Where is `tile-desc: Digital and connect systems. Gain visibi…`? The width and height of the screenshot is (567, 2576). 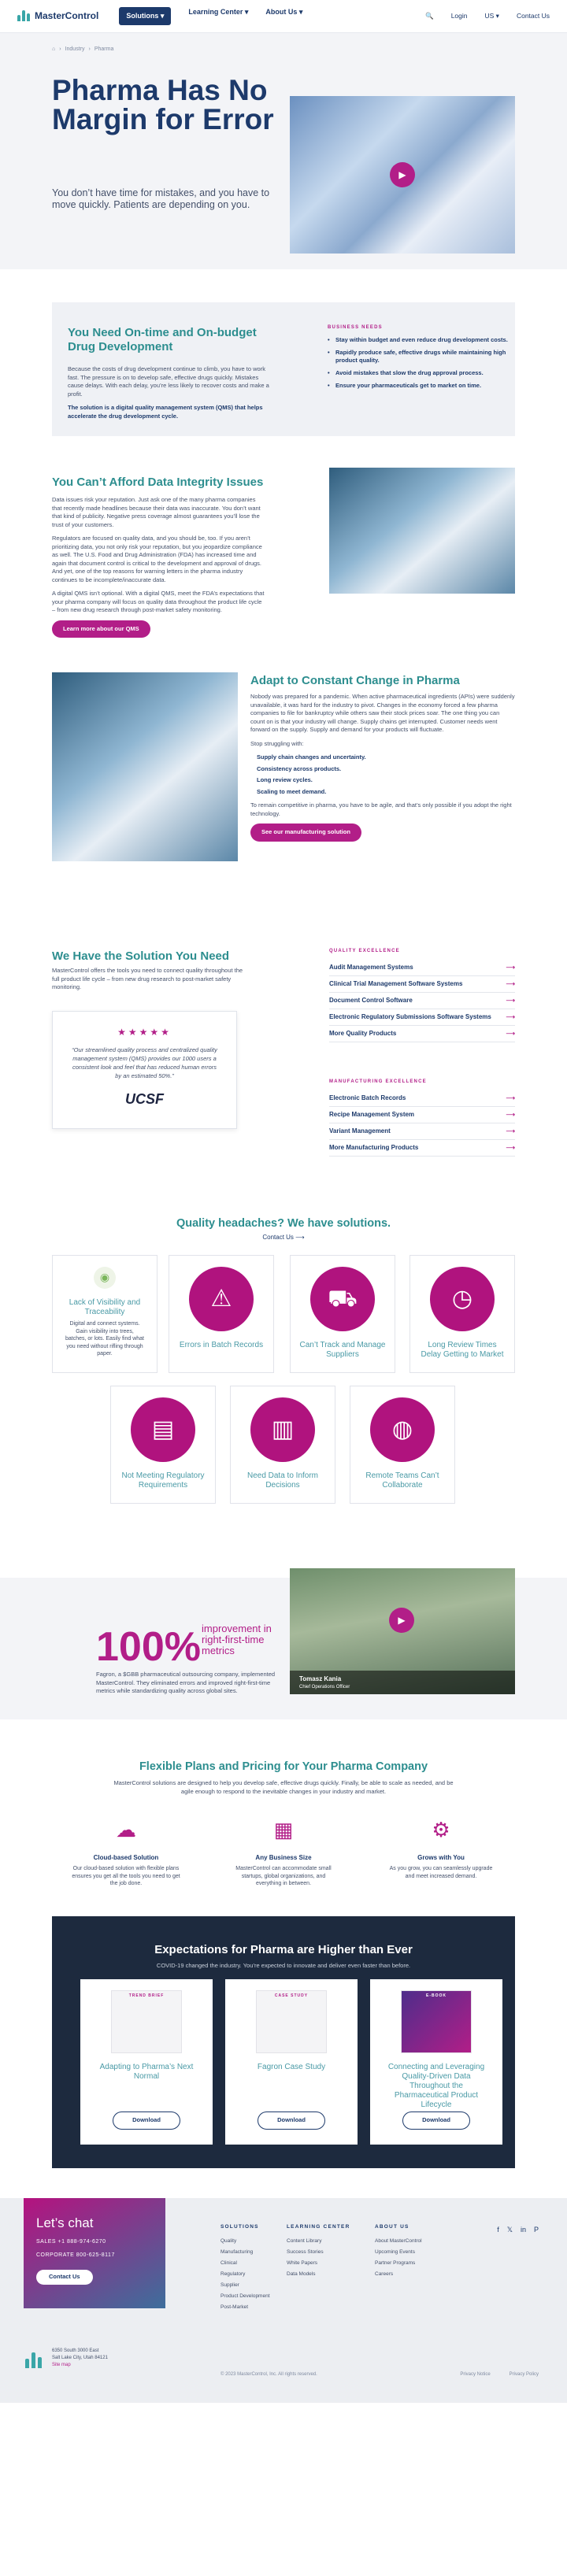 tile-desc: Digital and connect systems. Gain visibi… is located at coordinates (104, 1338).